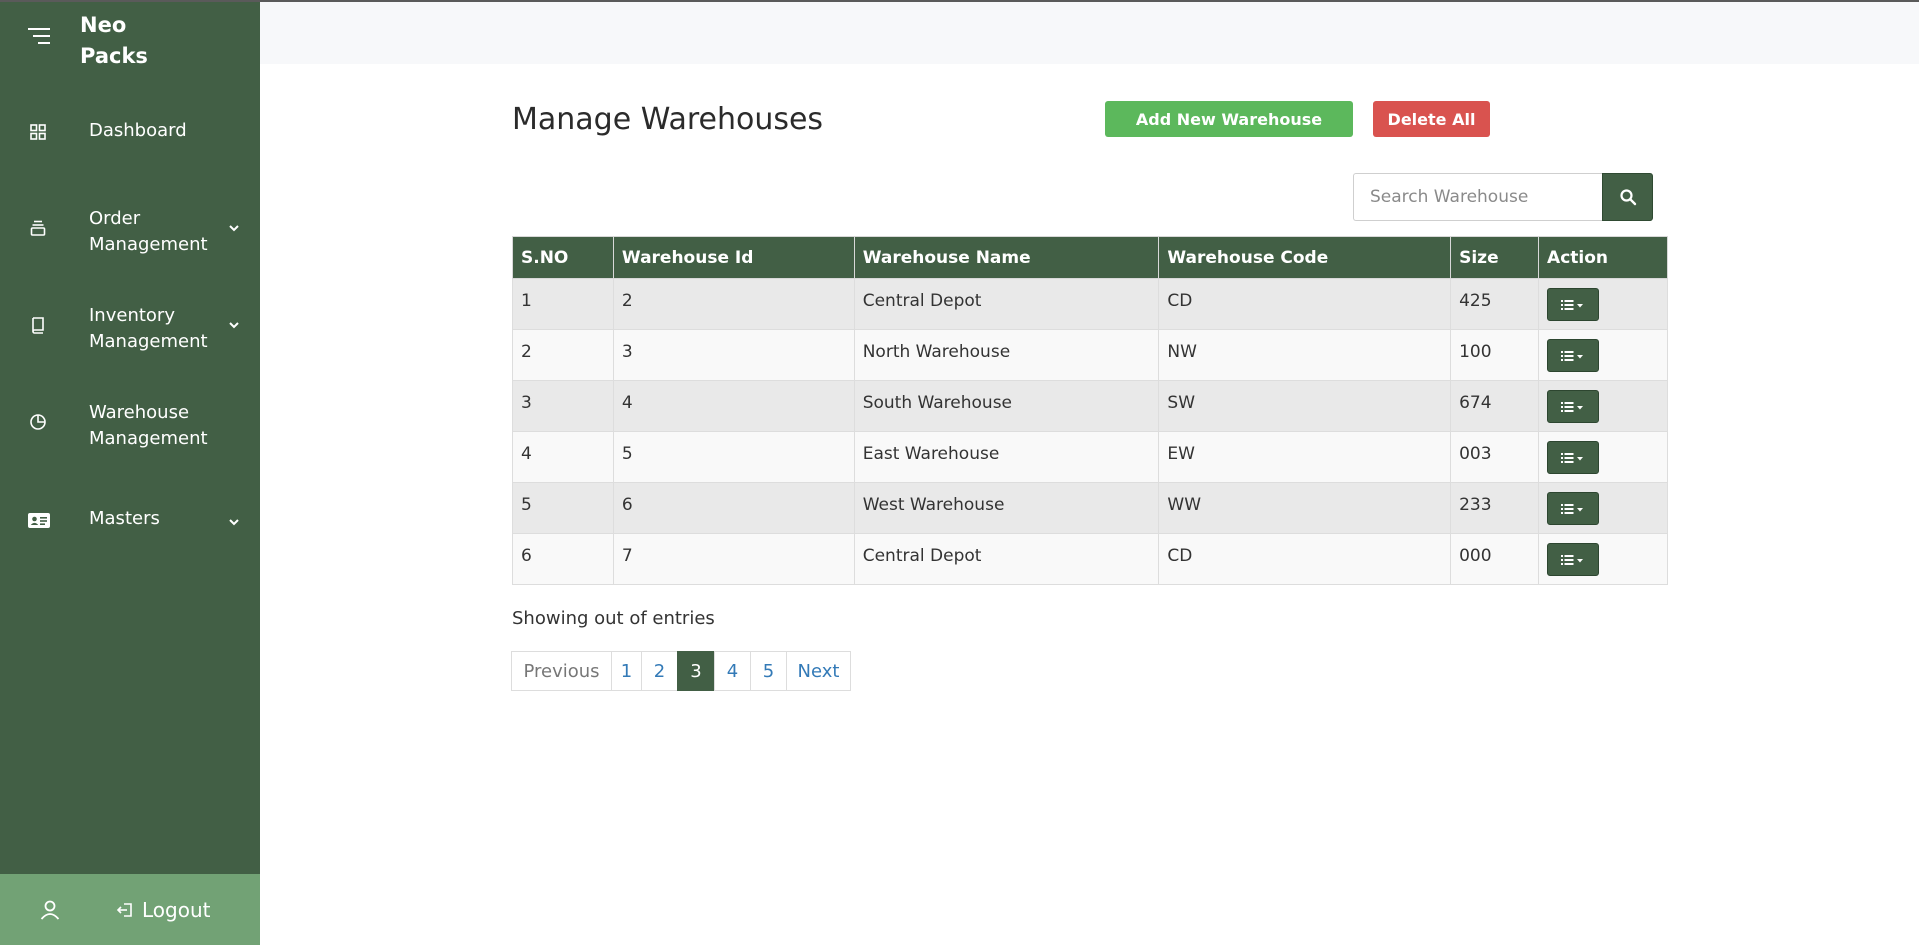 Image resolution: width=1919 pixels, height=945 pixels. What do you see at coordinates (1495, 457) in the screenshot?
I see `cell-size: 003` at bounding box center [1495, 457].